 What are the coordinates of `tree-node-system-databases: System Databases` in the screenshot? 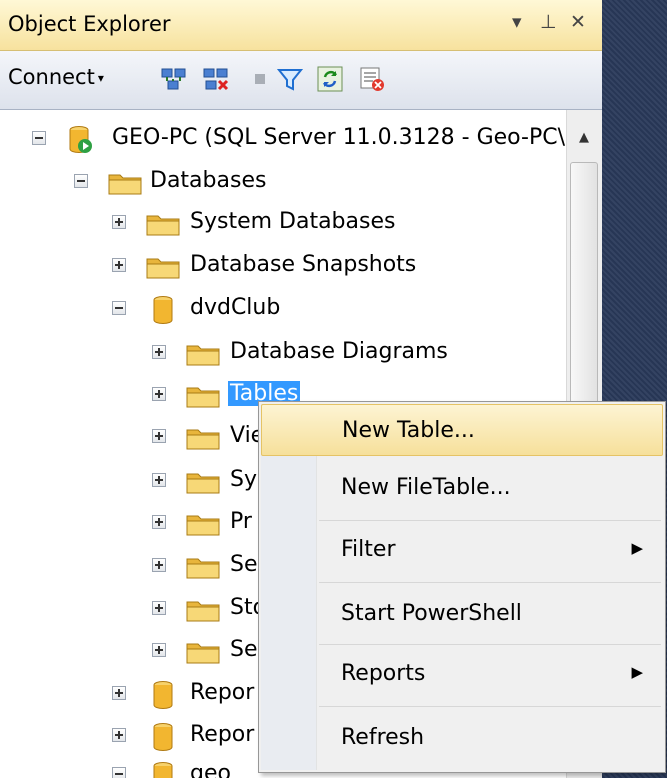 It's located at (283, 224).